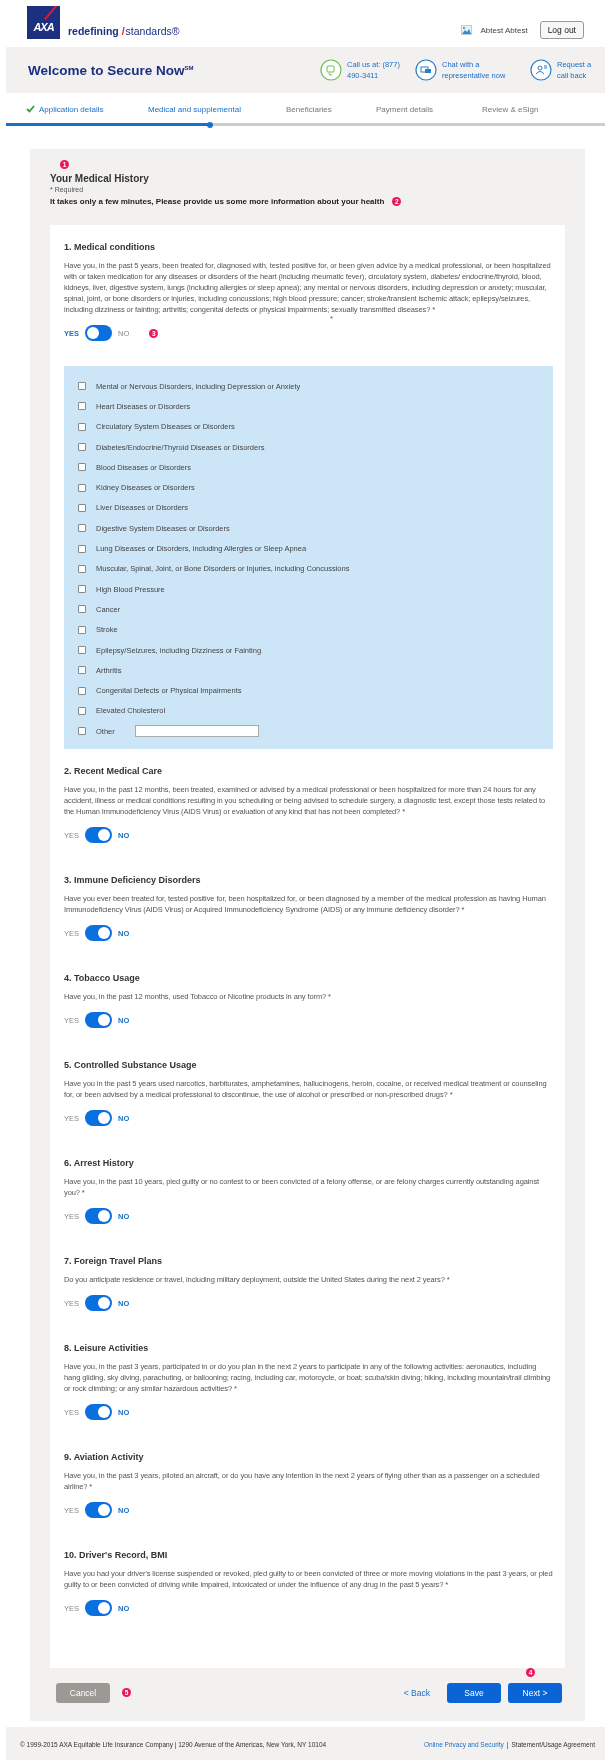 Image resolution: width=605 pixels, height=1760 pixels. What do you see at coordinates (331, 109) in the screenshot?
I see `step-tab: Beneficiaries` at bounding box center [331, 109].